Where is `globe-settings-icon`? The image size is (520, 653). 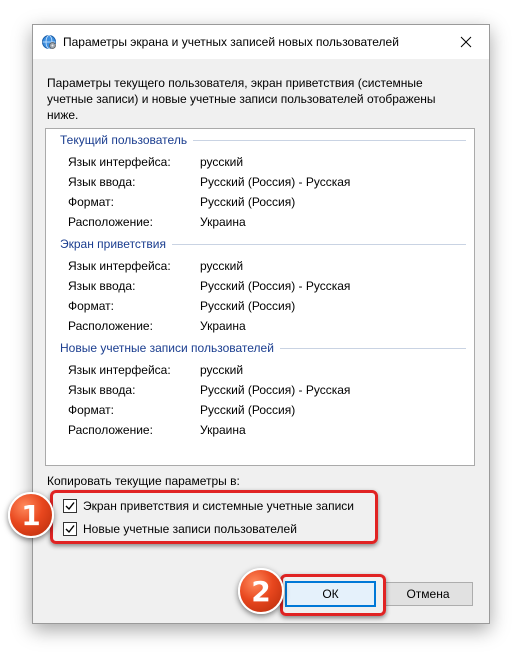
globe-settings-icon is located at coordinates (49, 42).